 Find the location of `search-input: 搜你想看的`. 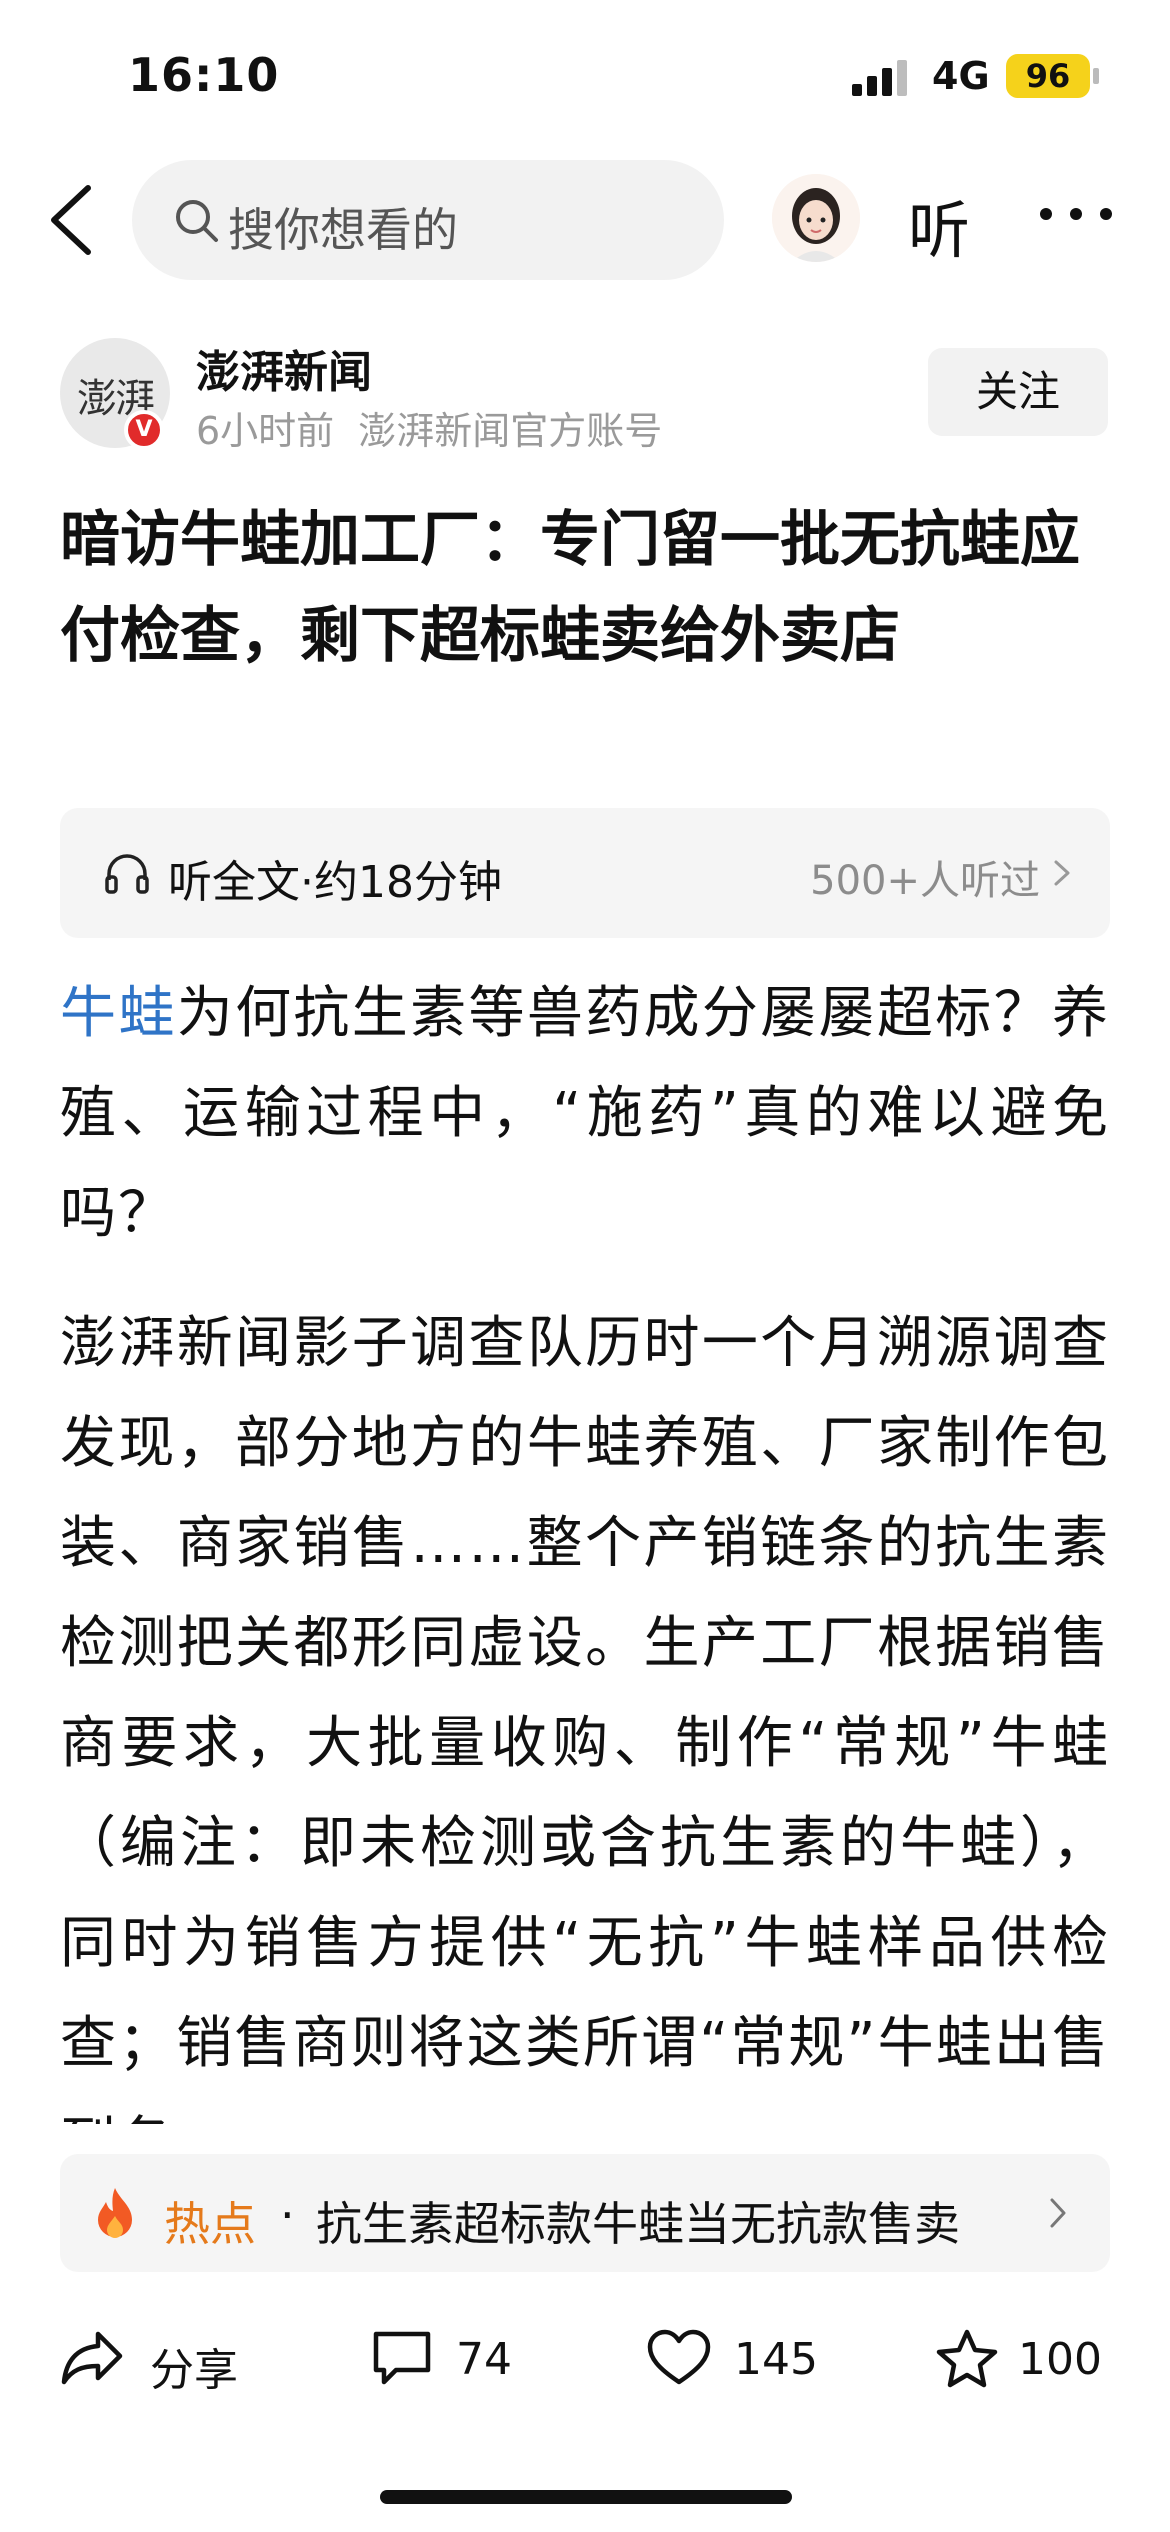

search-input: 搜你想看的 is located at coordinates (428, 220).